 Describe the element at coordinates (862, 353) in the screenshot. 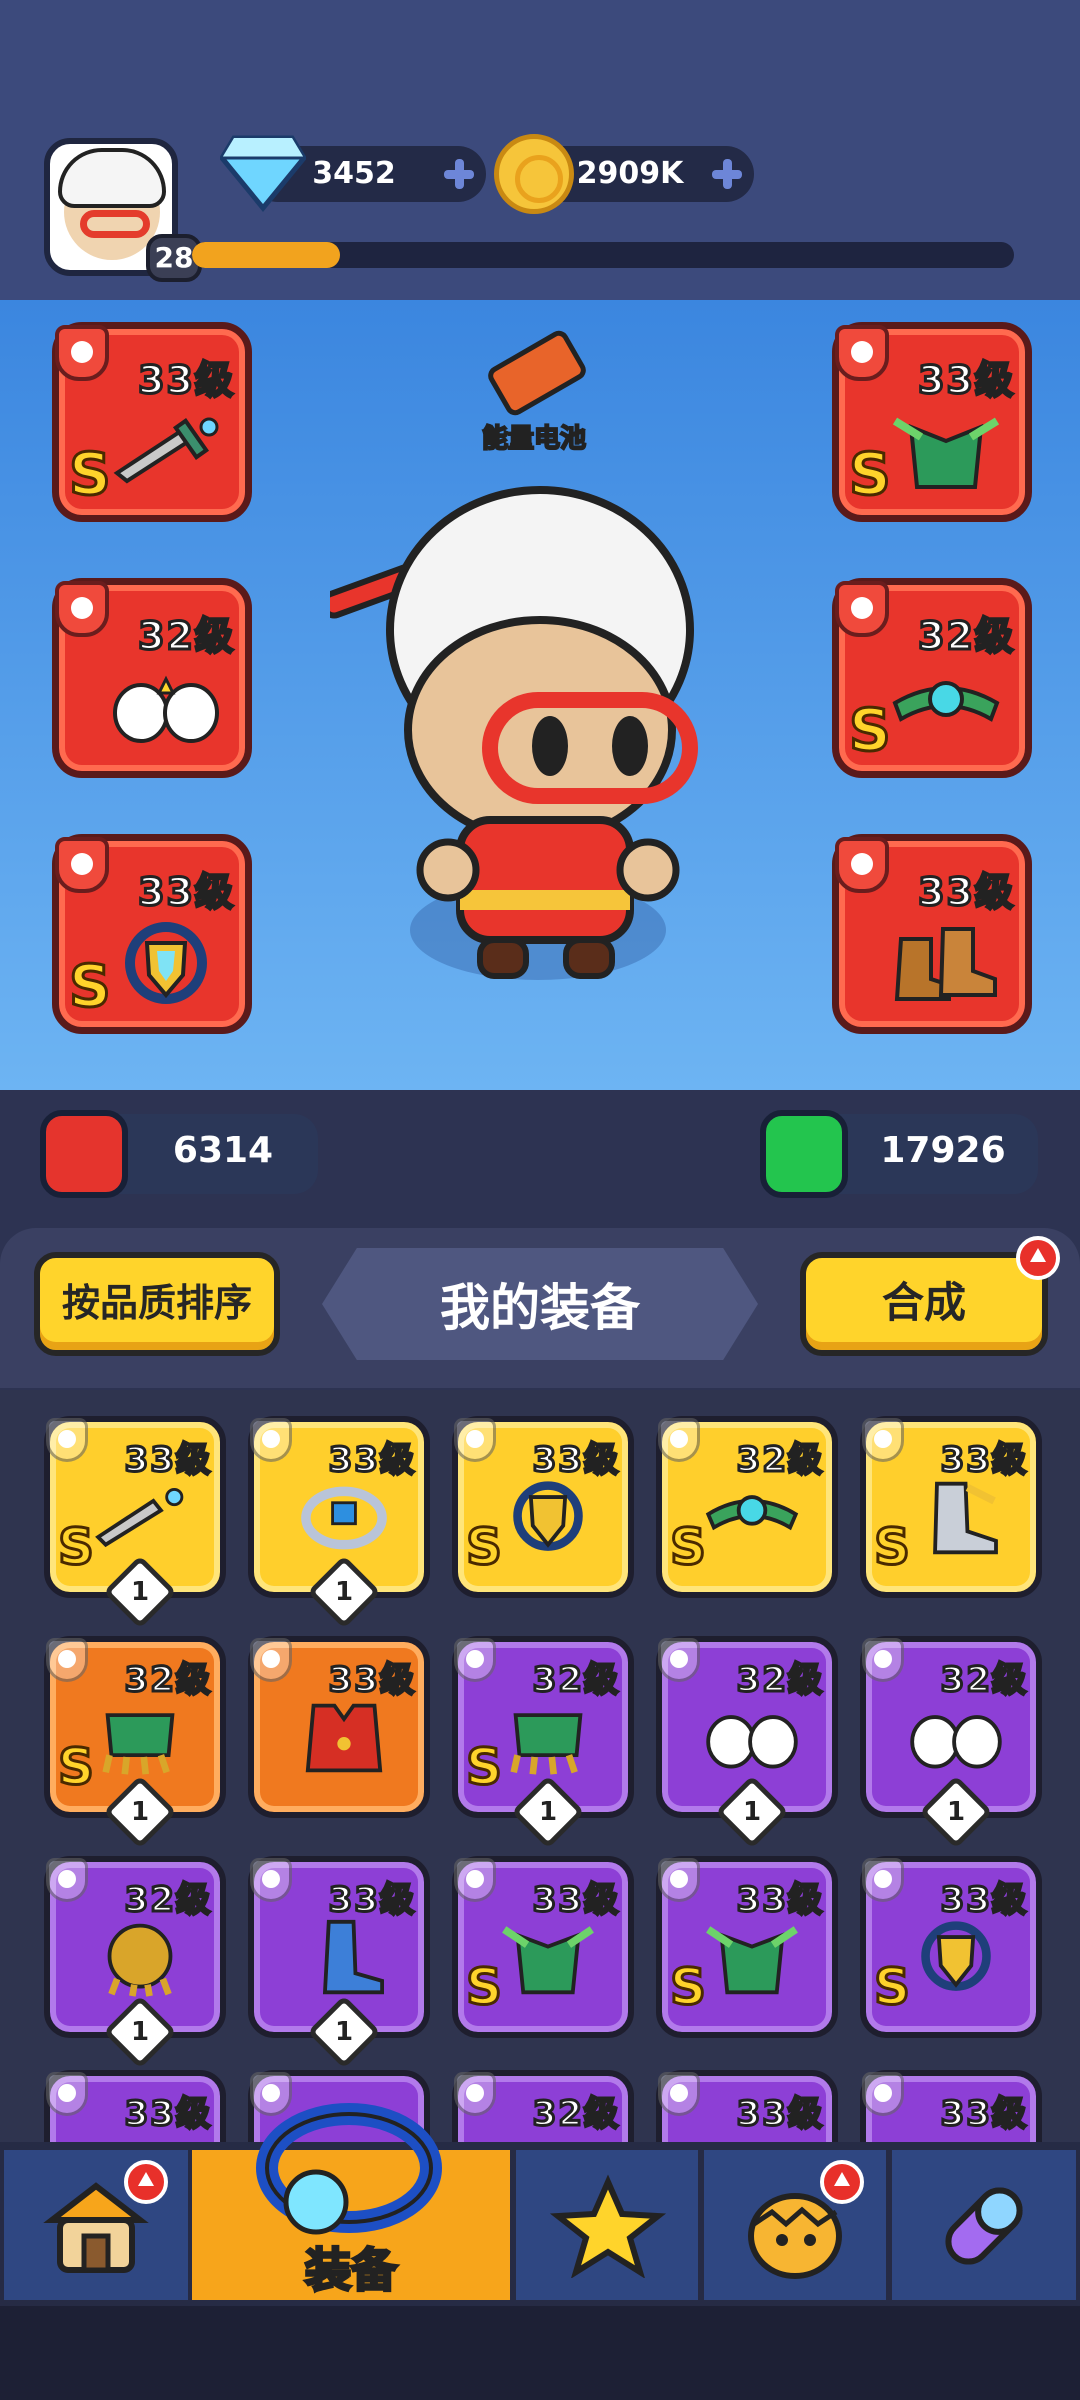

I see `armor-slot-icon` at that location.